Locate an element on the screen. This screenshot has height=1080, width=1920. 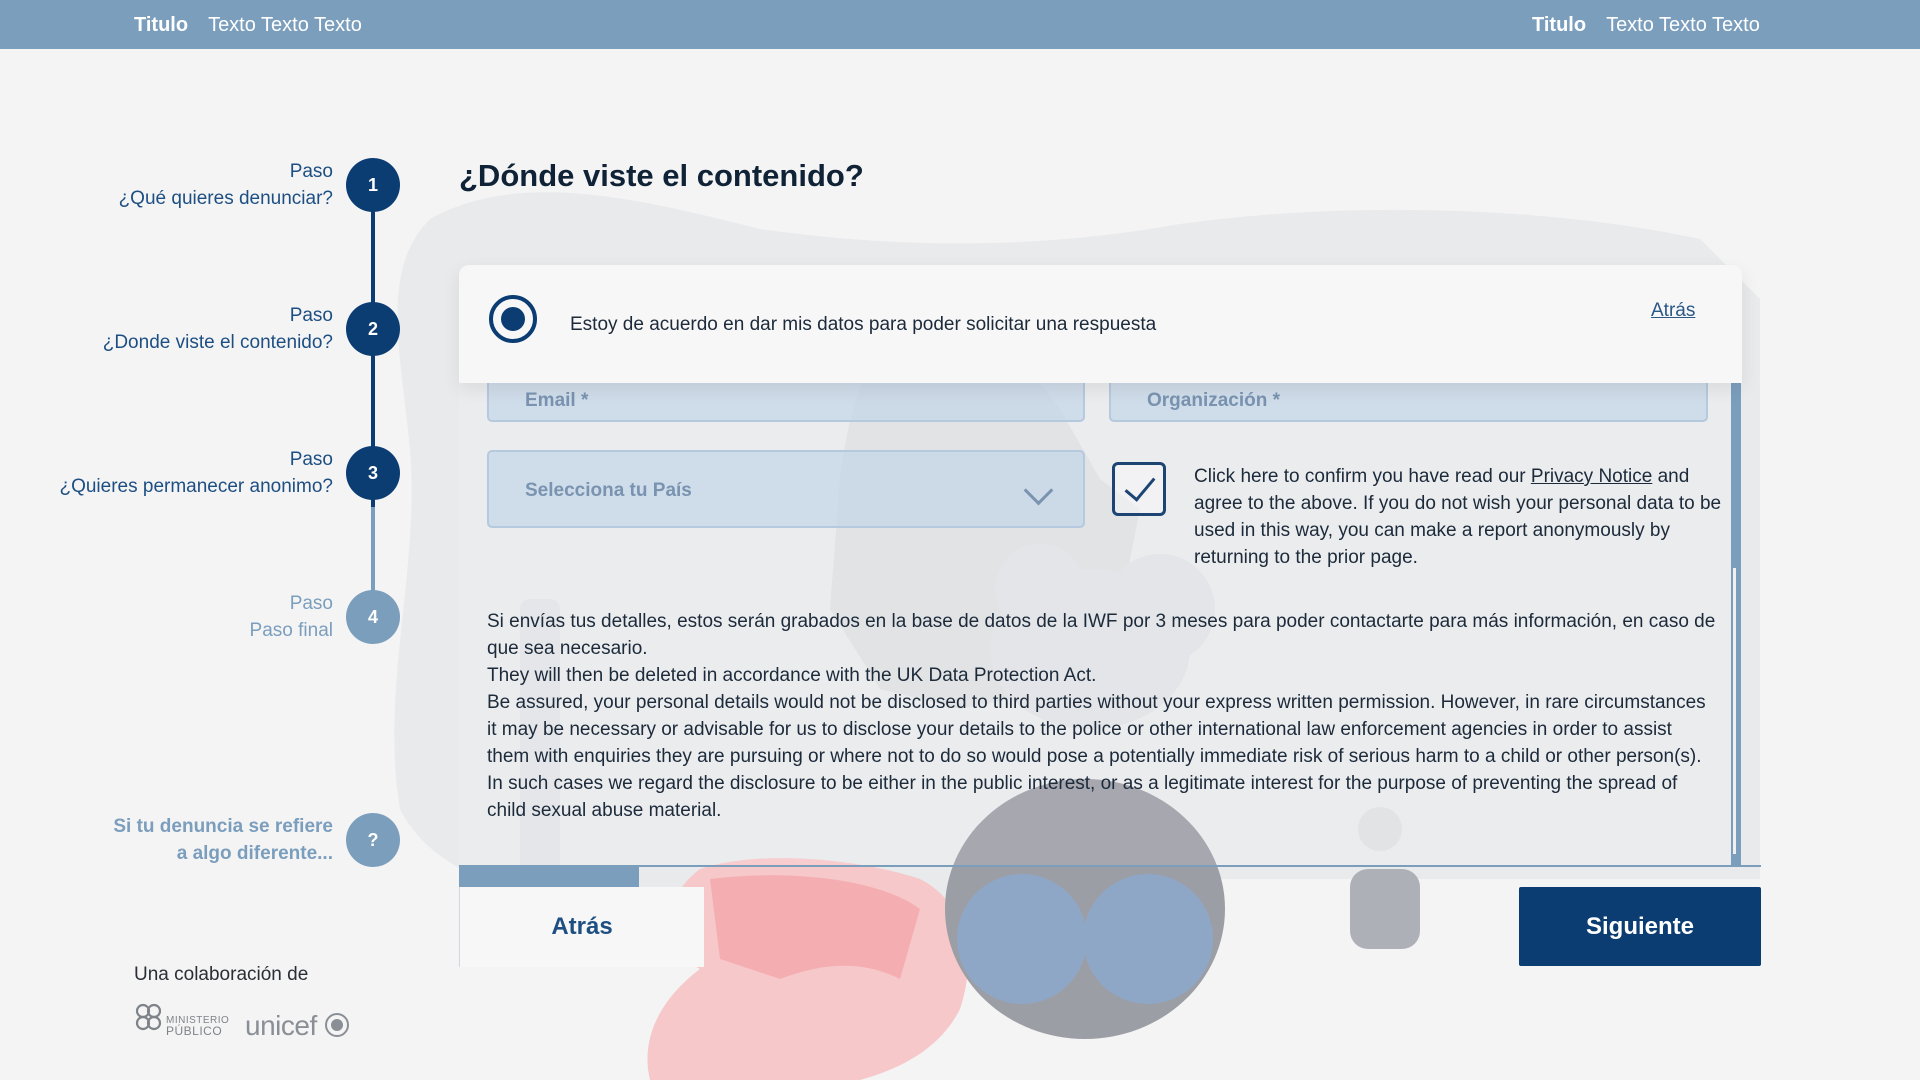
step-4: Paso Paso final 4 is located at coordinates (220, 620).